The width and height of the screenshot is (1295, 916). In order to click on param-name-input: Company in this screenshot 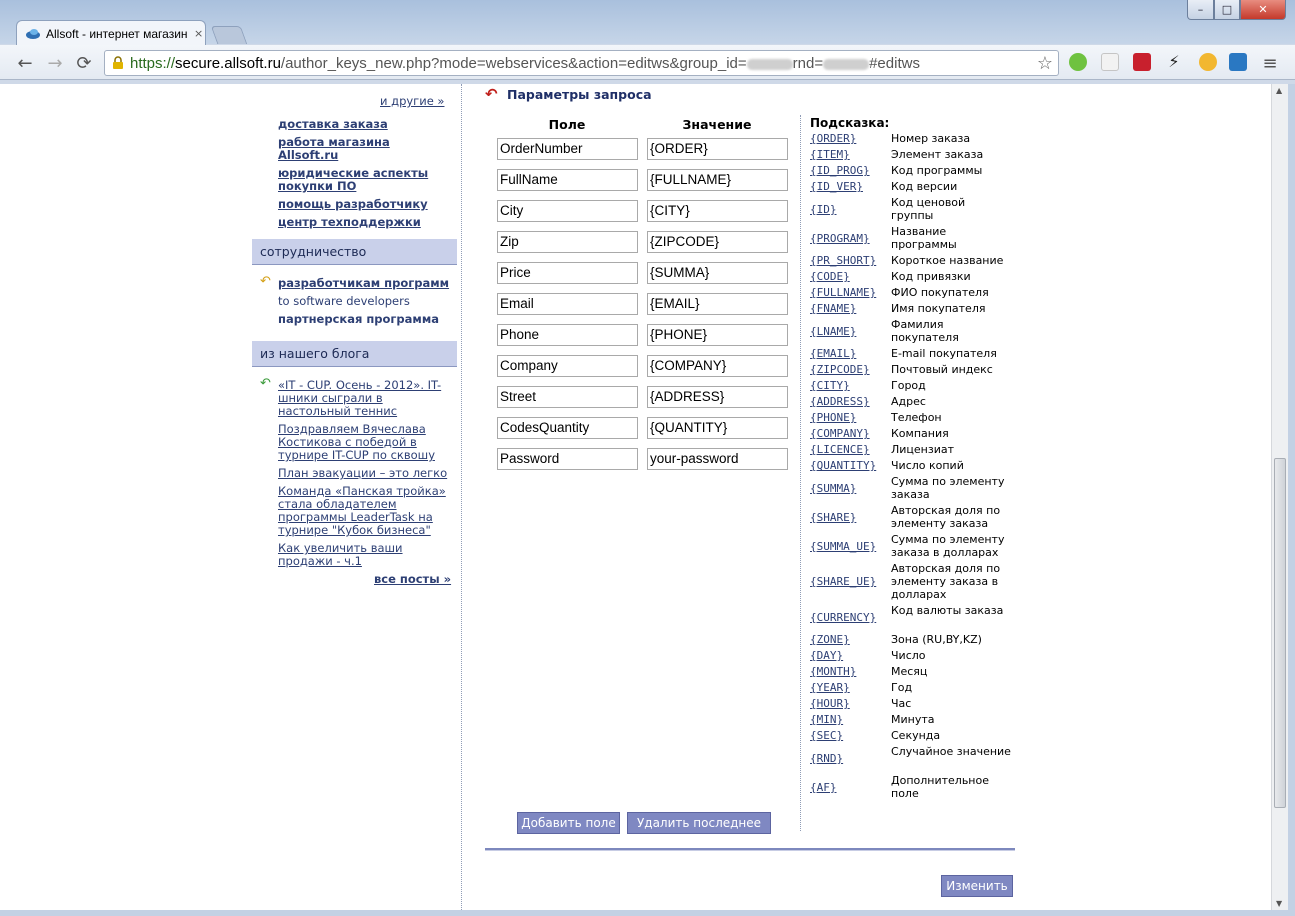, I will do `click(567, 366)`.